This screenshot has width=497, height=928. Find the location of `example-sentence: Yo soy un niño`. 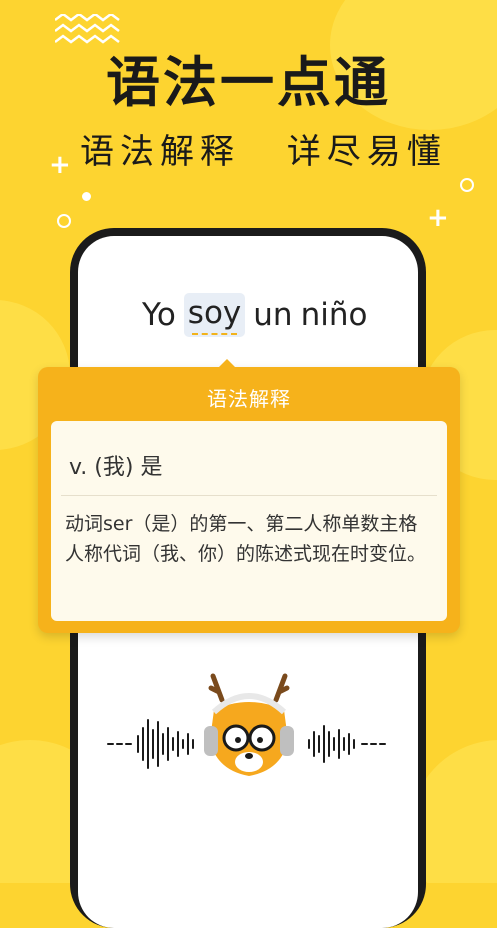

example-sentence: Yo soy un niño is located at coordinates (258, 315).